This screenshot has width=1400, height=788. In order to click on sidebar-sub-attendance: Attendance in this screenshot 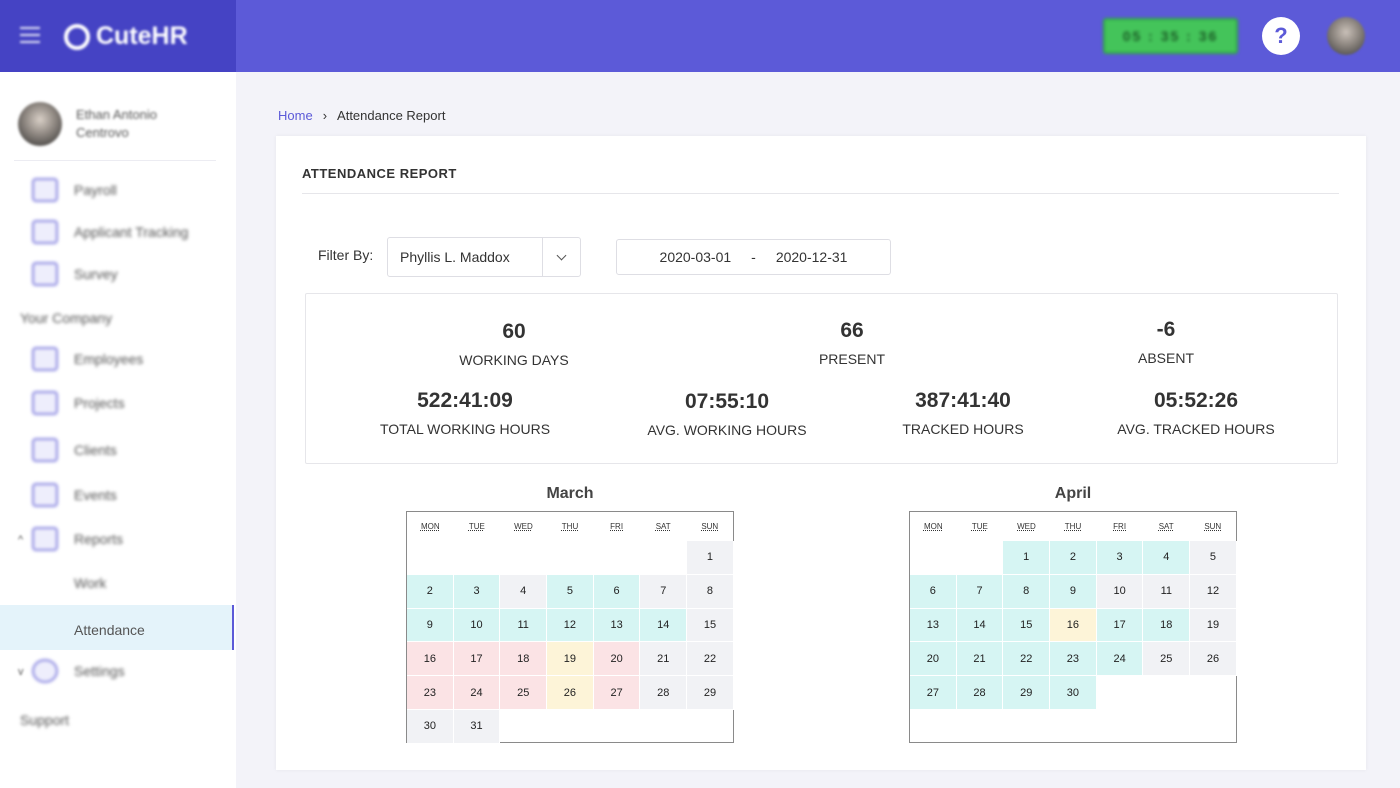, I will do `click(109, 630)`.